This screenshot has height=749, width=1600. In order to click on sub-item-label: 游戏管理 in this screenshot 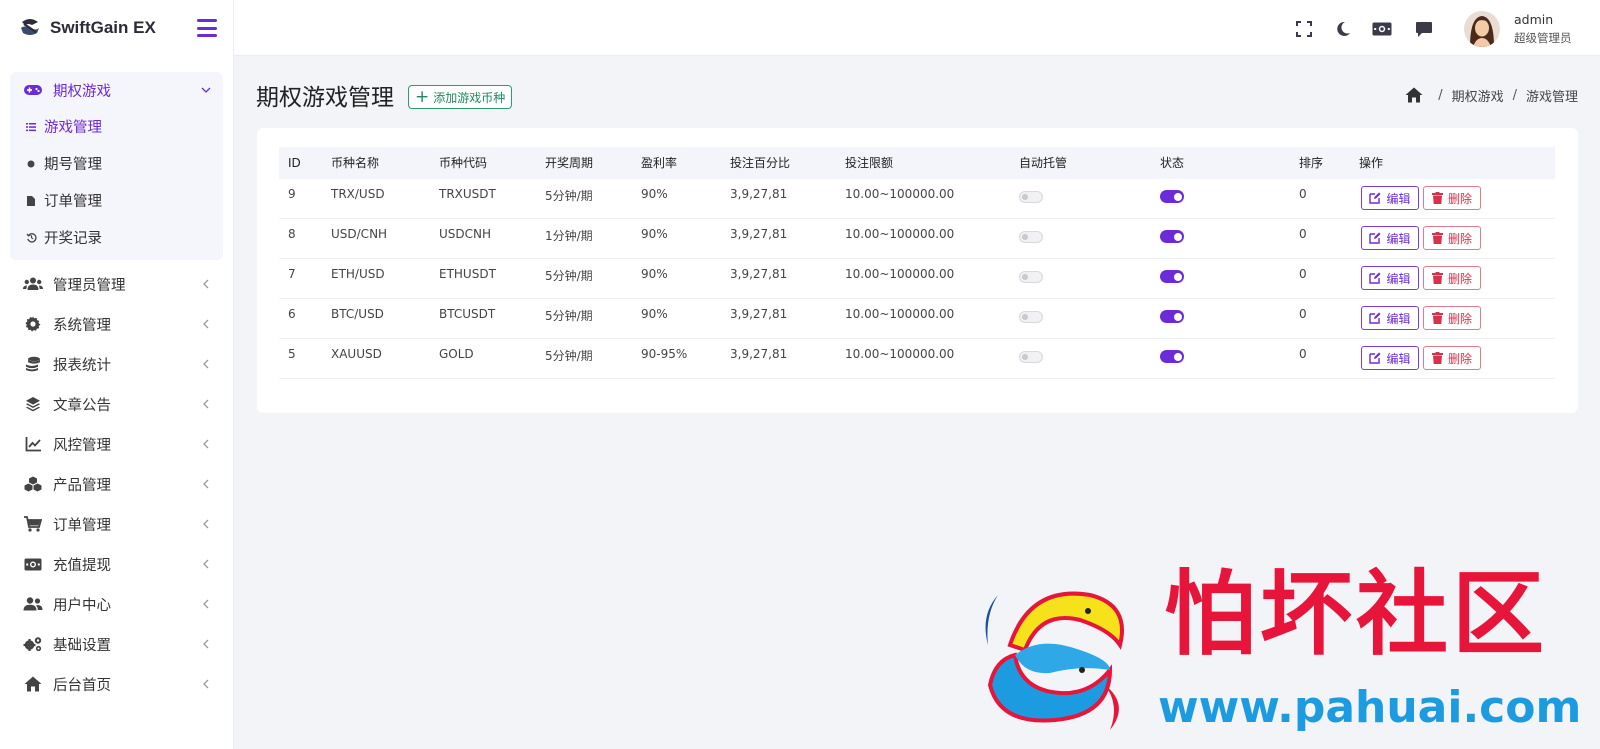, I will do `click(73, 128)`.